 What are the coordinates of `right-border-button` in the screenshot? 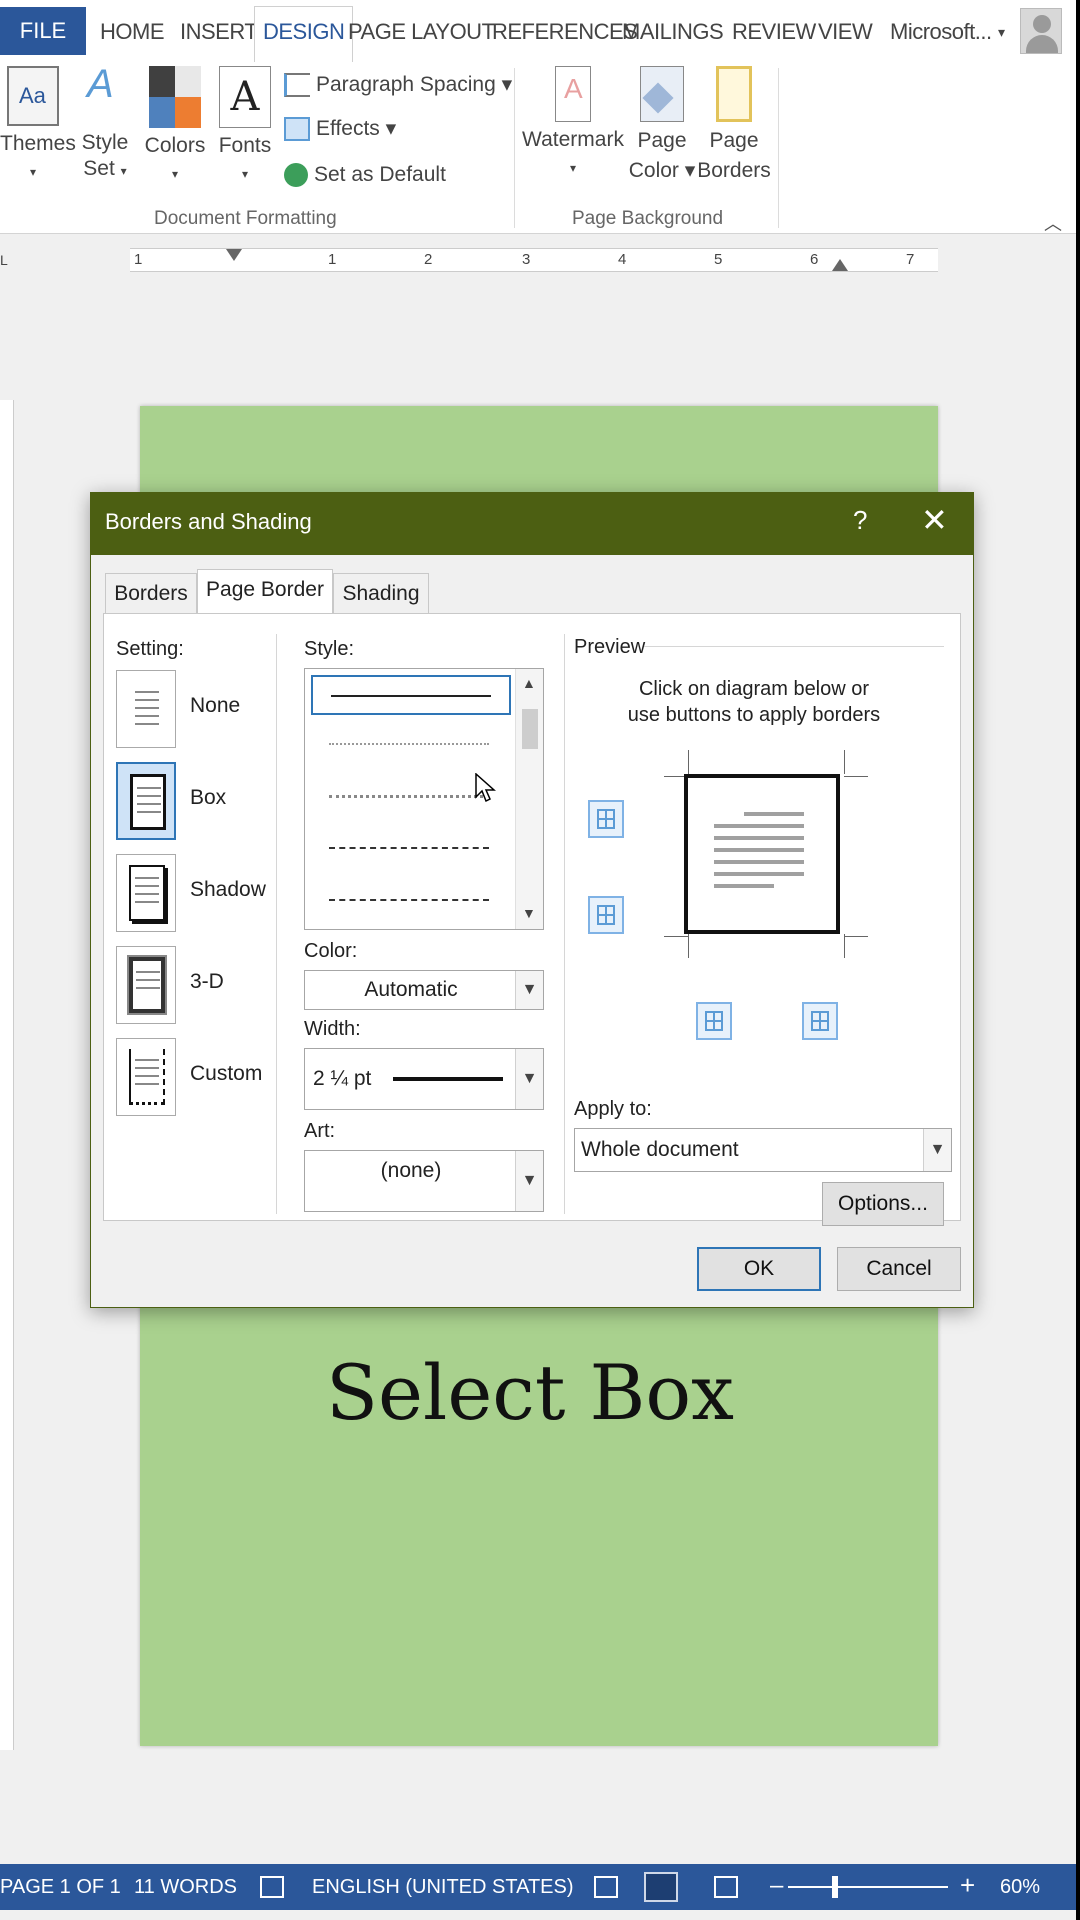 It's located at (820, 1021).